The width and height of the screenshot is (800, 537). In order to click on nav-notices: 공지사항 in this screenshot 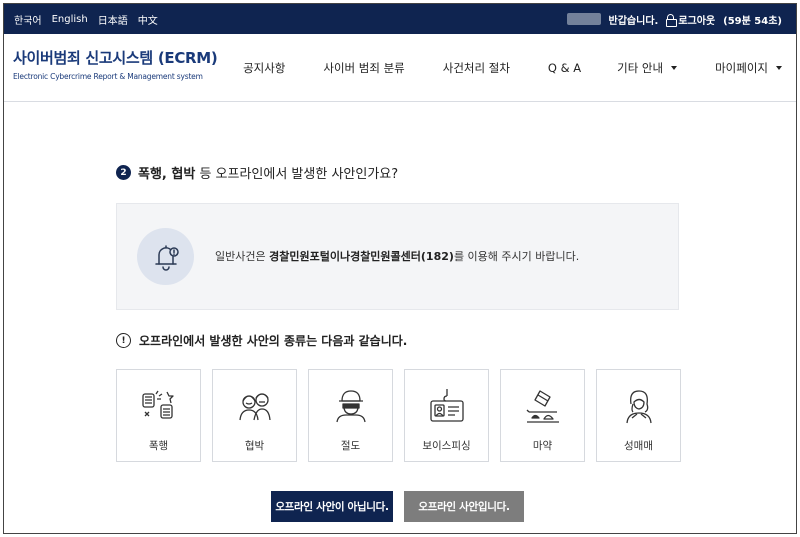, I will do `click(264, 68)`.